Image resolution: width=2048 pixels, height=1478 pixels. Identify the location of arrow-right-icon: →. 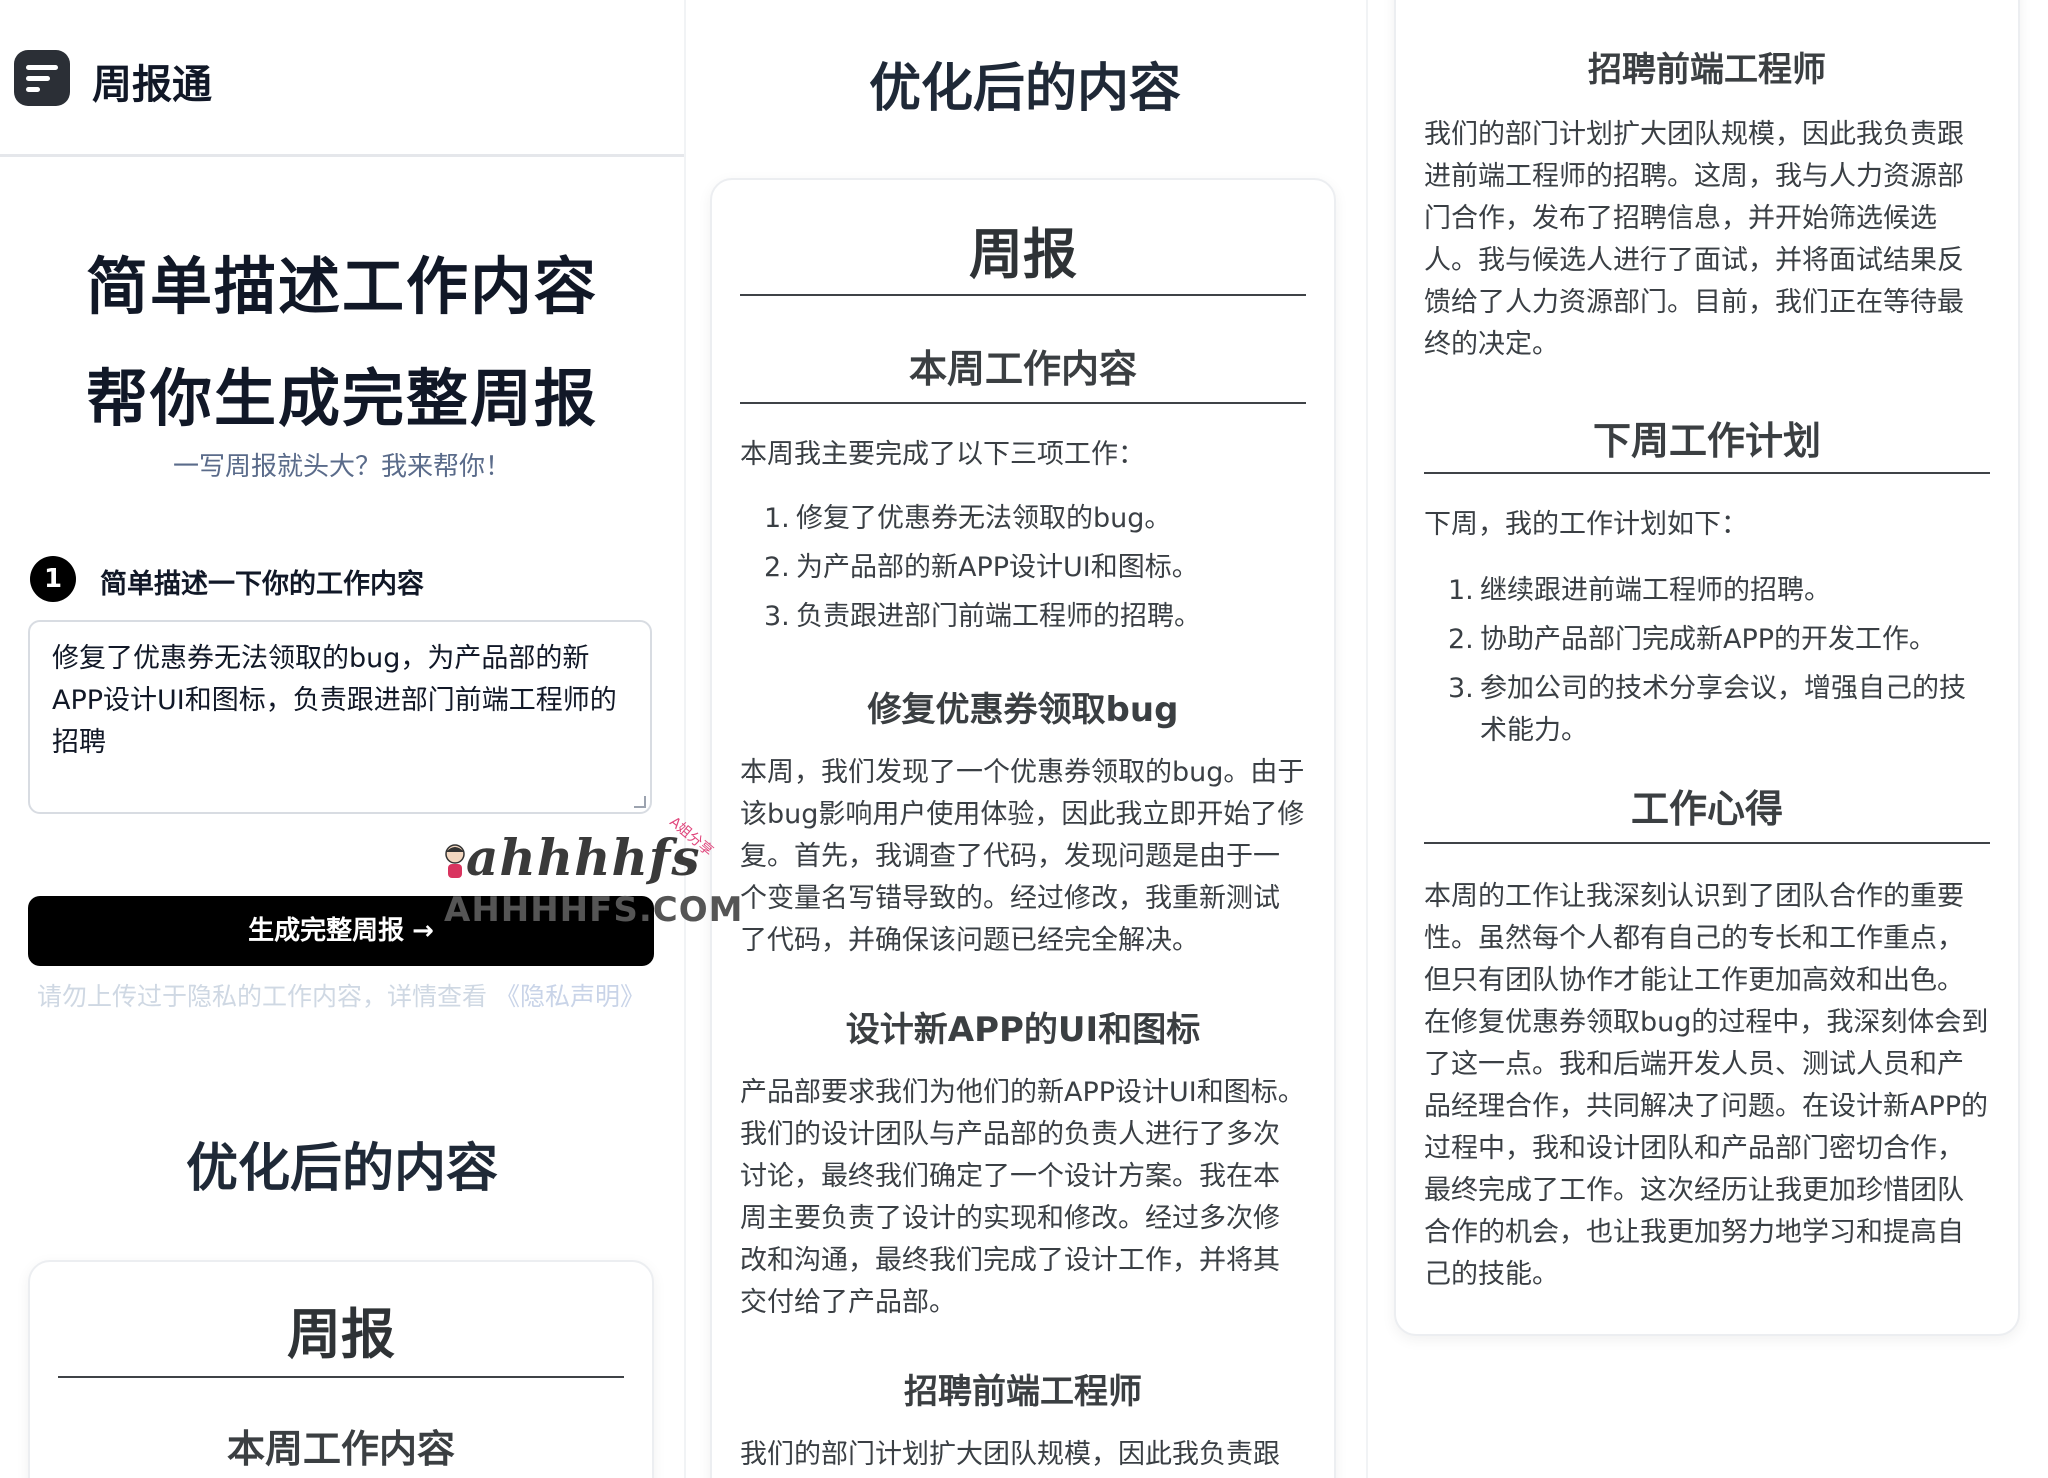
(423, 931).